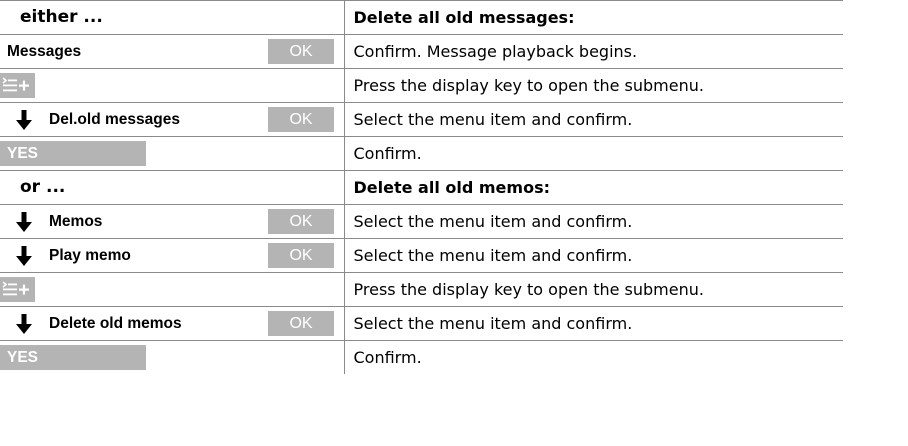 The image size is (908, 446). Describe the element at coordinates (464, 17) in the screenshot. I see `section-heading: Delete all old messages:` at that location.